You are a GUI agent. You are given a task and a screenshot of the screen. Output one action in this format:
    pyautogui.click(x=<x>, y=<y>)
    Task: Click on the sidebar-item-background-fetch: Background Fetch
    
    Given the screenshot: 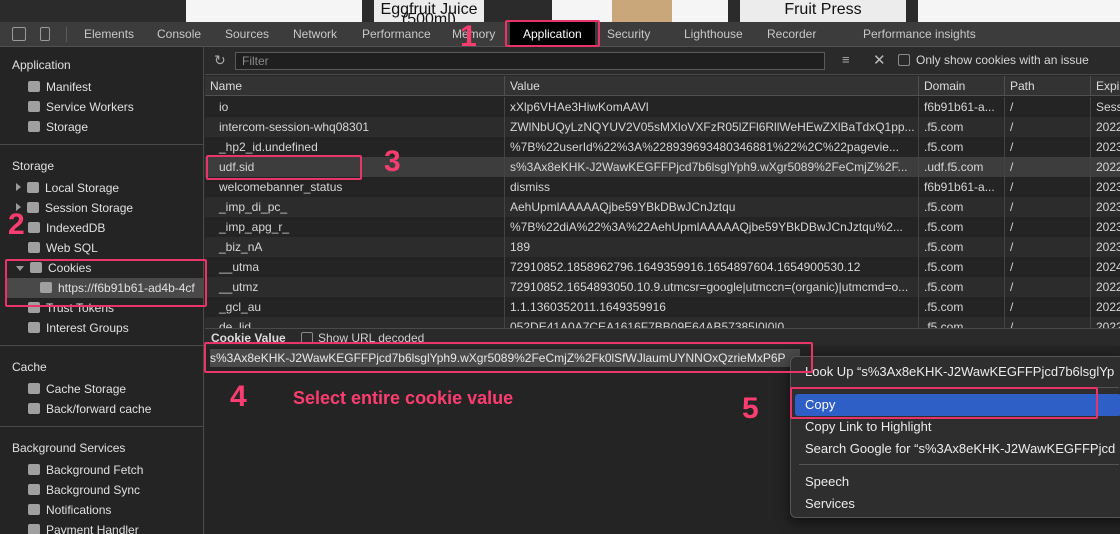 What is the action you would take?
    pyautogui.click(x=85, y=470)
    